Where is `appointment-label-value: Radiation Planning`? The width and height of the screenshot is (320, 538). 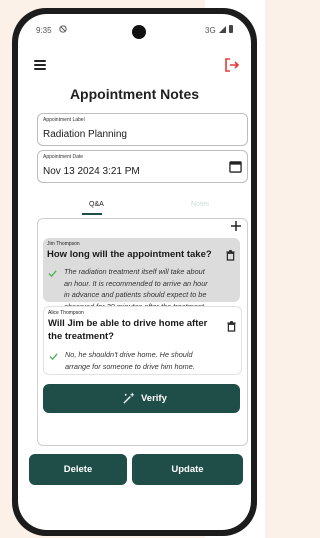 appointment-label-value: Radiation Planning is located at coordinates (85, 134).